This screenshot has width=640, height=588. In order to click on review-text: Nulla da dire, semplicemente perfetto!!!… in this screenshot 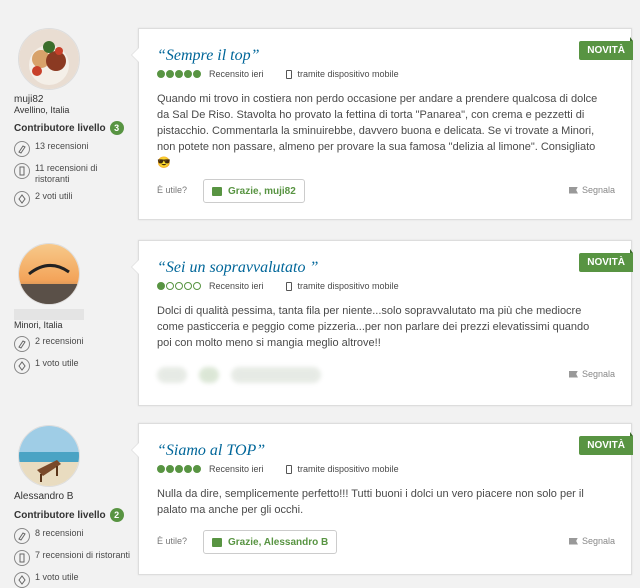, I will do `click(370, 502)`.